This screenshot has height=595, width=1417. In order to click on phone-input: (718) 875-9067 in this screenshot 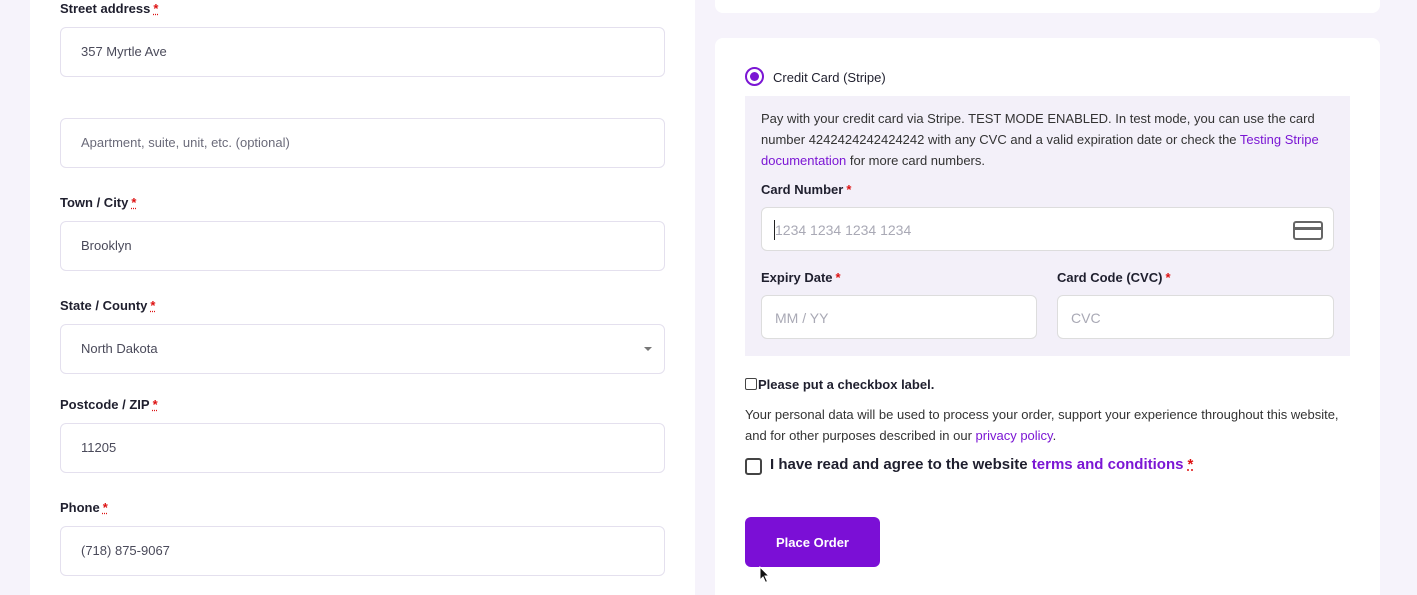, I will do `click(362, 551)`.